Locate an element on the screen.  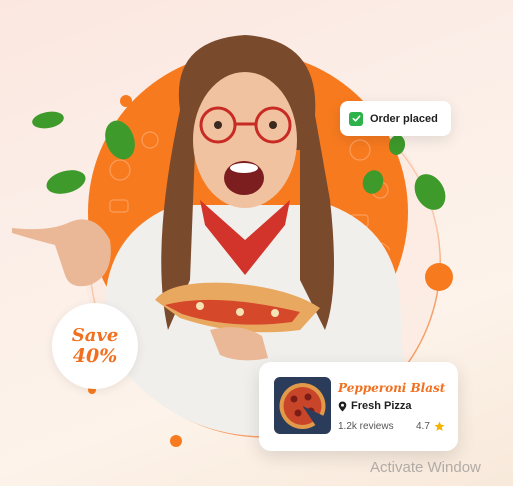
star-icon is located at coordinates (439, 426).